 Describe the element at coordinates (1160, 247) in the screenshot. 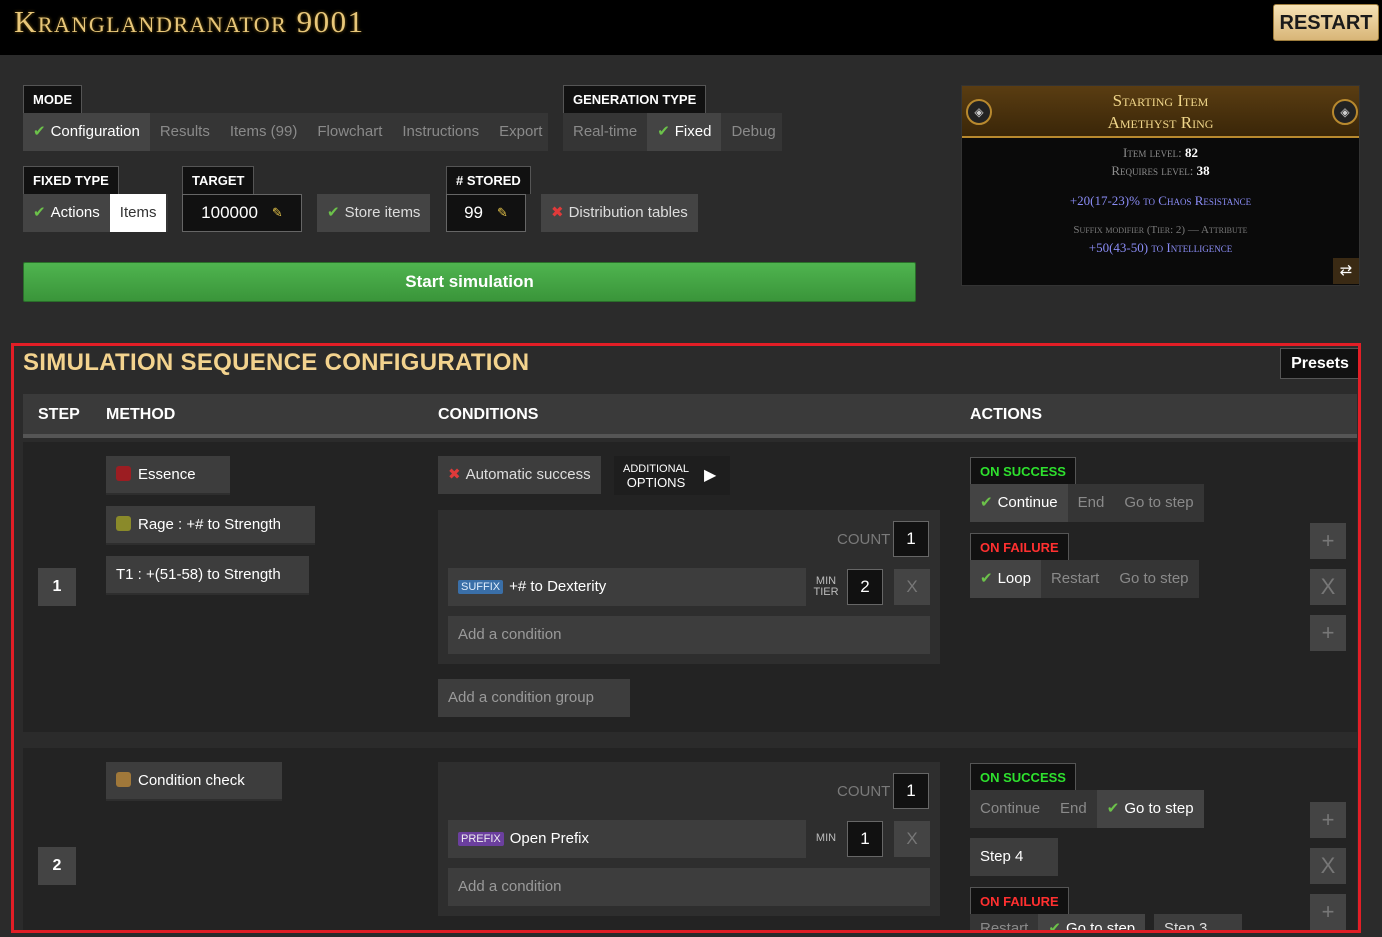

I see `item-mod-text: +50(43-50) to Intelligence` at that location.